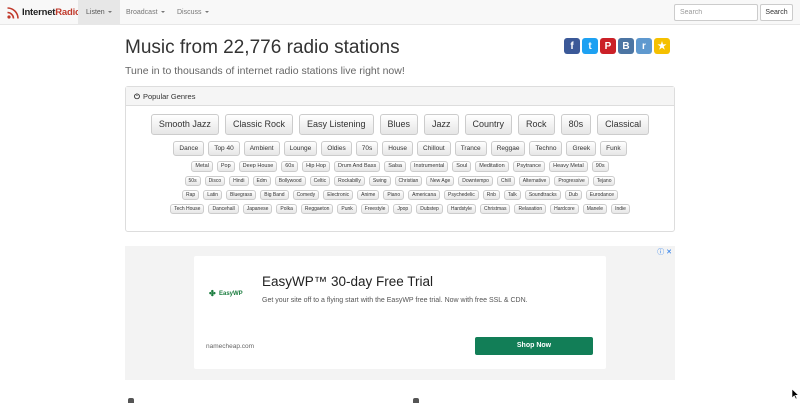 The height and width of the screenshot is (403, 800). What do you see at coordinates (225, 166) in the screenshot?
I see `genre-button: Pop` at bounding box center [225, 166].